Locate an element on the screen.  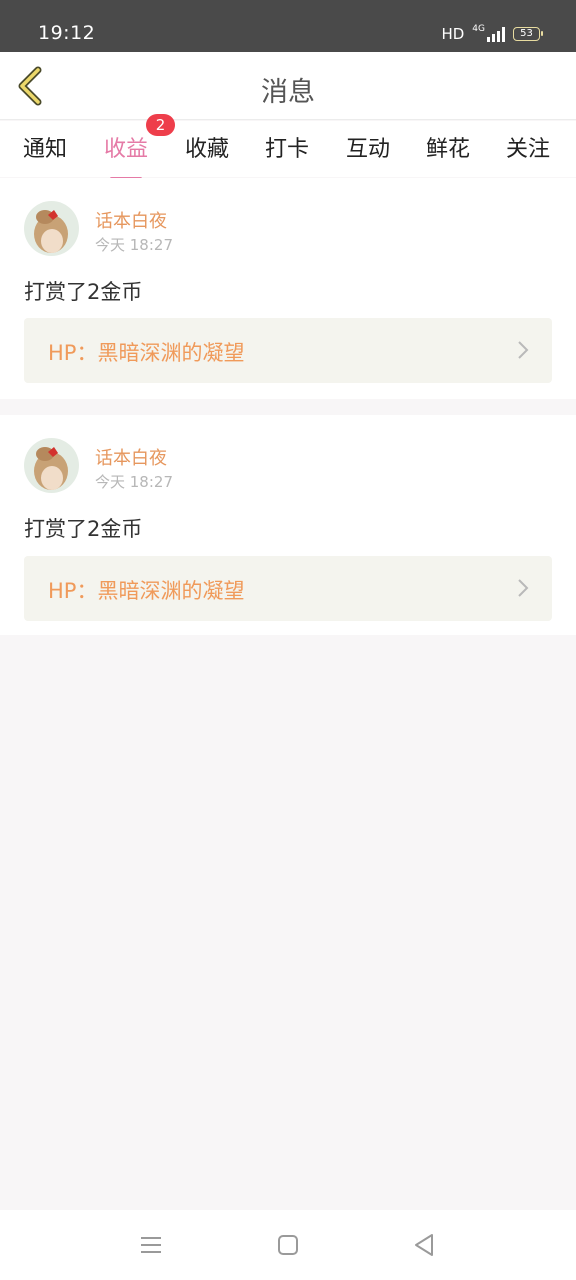
menu-icon is located at coordinates (151, 1245).